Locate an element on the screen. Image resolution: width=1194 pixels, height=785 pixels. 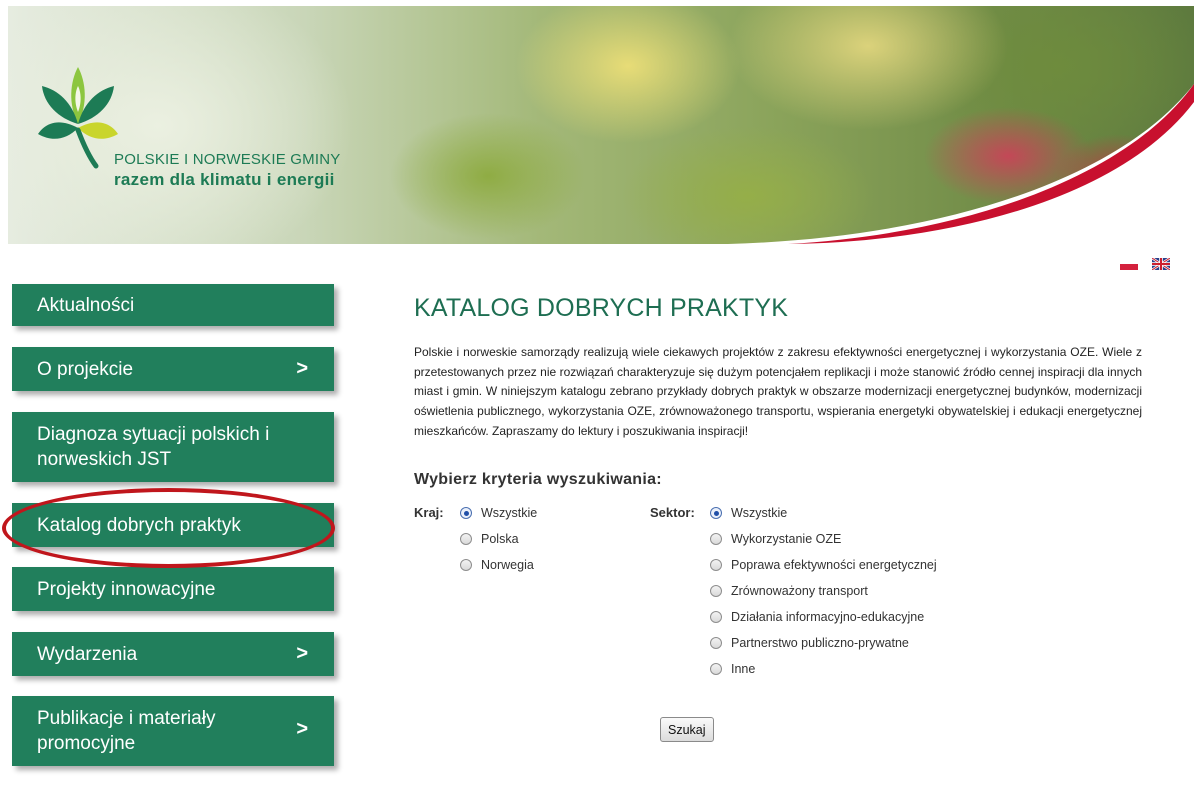
nav-item-label: Wydarzenia is located at coordinates (87, 654).